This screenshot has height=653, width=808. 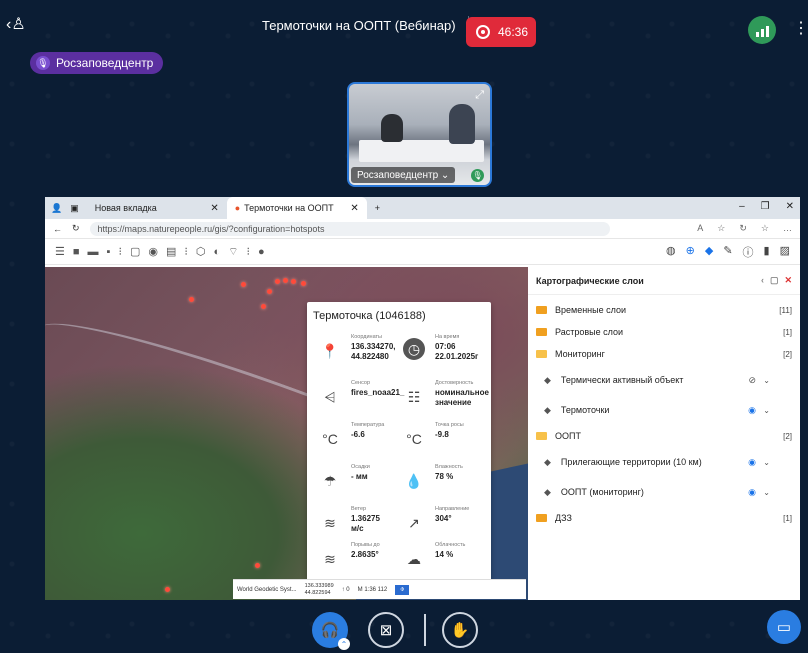 What do you see at coordinates (74, 208) in the screenshot?
I see `tab-list-icon: ▣` at bounding box center [74, 208].